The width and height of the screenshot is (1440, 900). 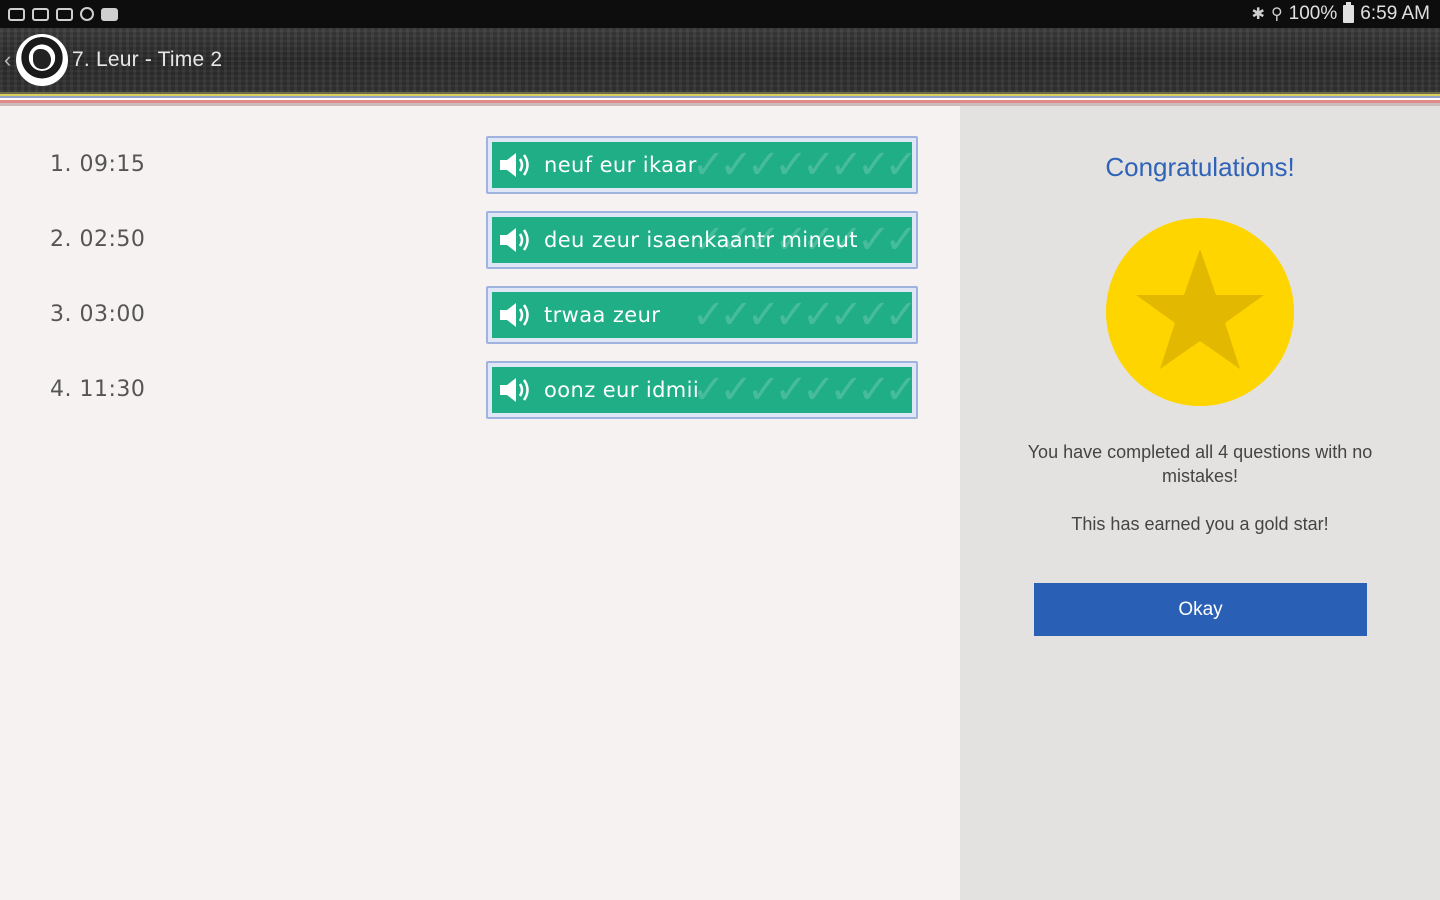 I want to click on answer-button-face: ✓✓✓✓✓✓✓✓ deu zeur isaenkaantr mineut, so click(x=702, y=240).